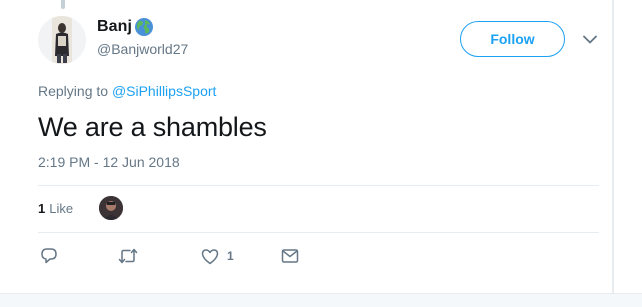  What do you see at coordinates (164, 91) in the screenshot?
I see `reply-mention-link: @SiPhillipsSport` at bounding box center [164, 91].